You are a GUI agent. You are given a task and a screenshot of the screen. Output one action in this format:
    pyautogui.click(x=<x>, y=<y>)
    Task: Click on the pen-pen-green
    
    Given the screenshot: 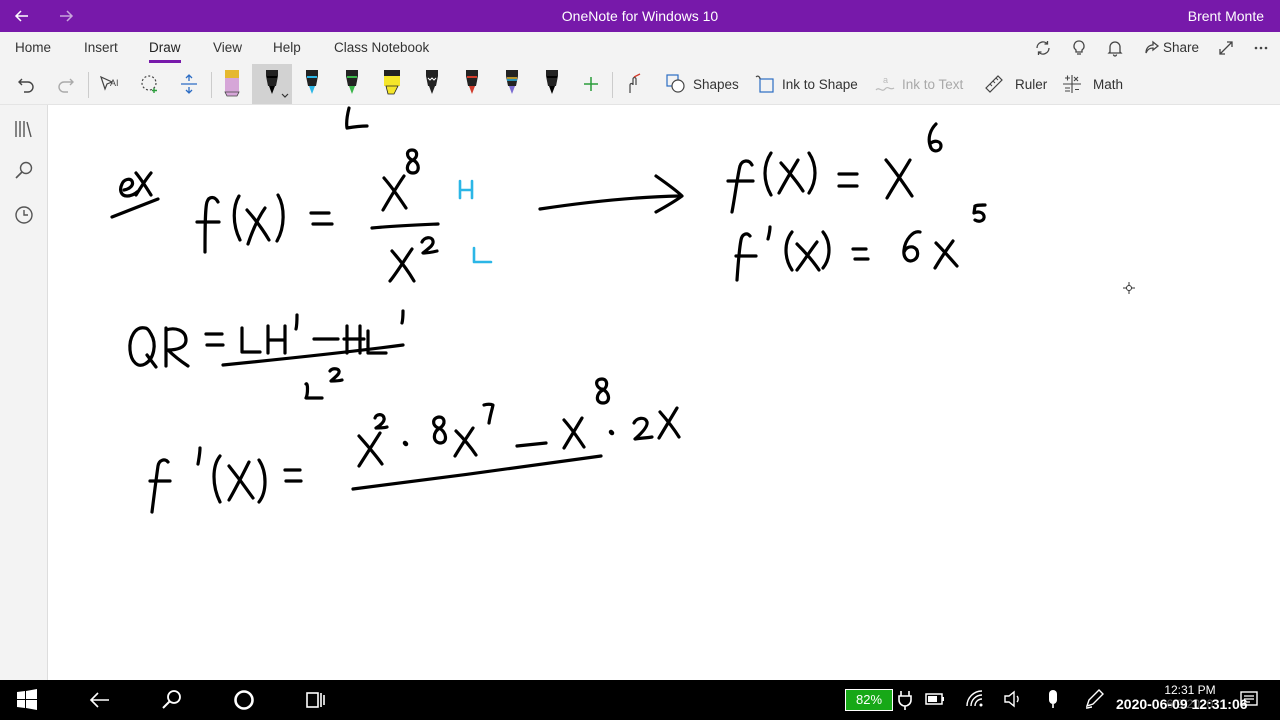 What is the action you would take?
    pyautogui.click(x=352, y=84)
    